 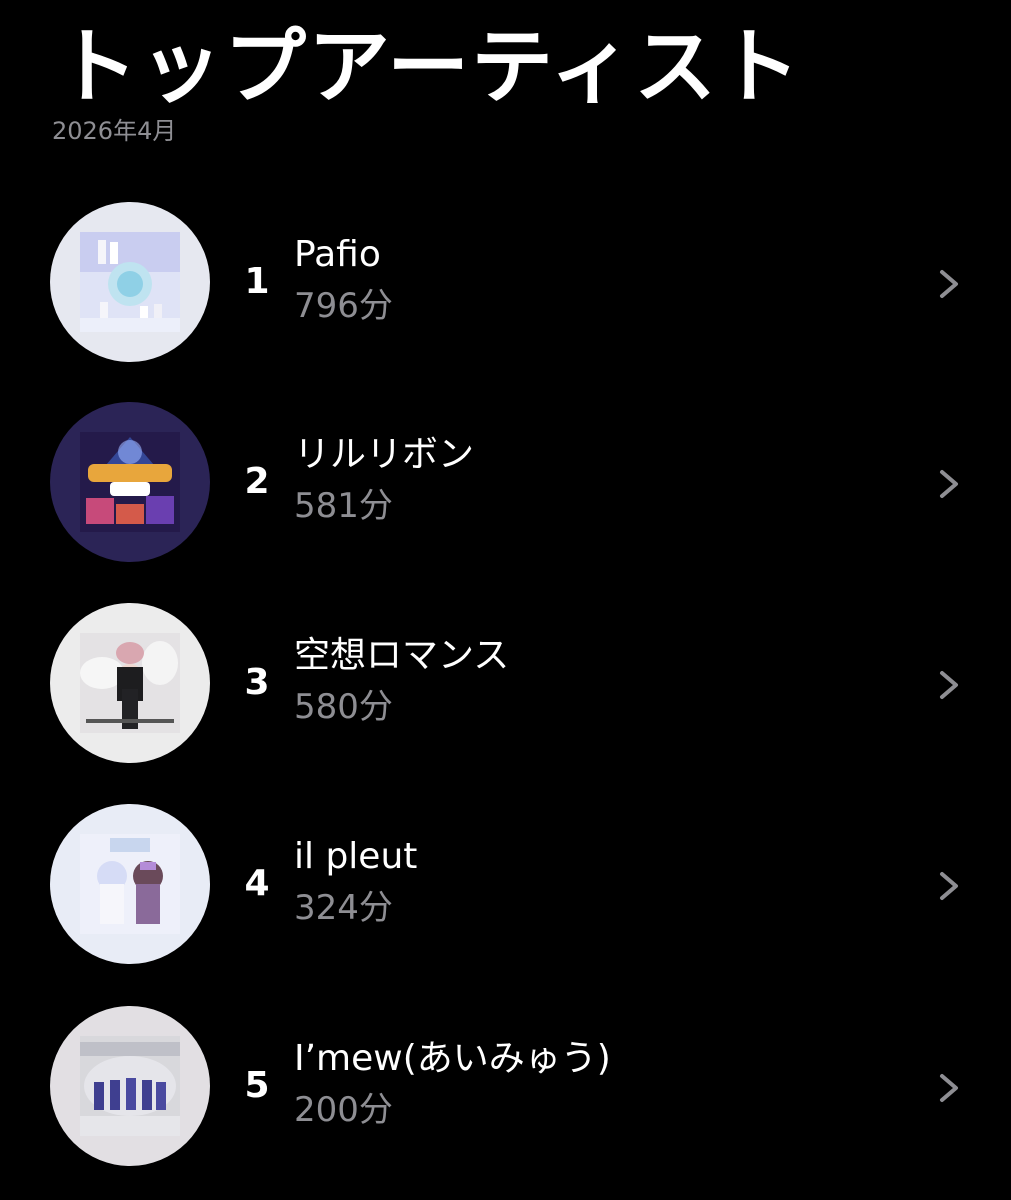 I want to click on rank-number: 5, so click(x=257, y=1085).